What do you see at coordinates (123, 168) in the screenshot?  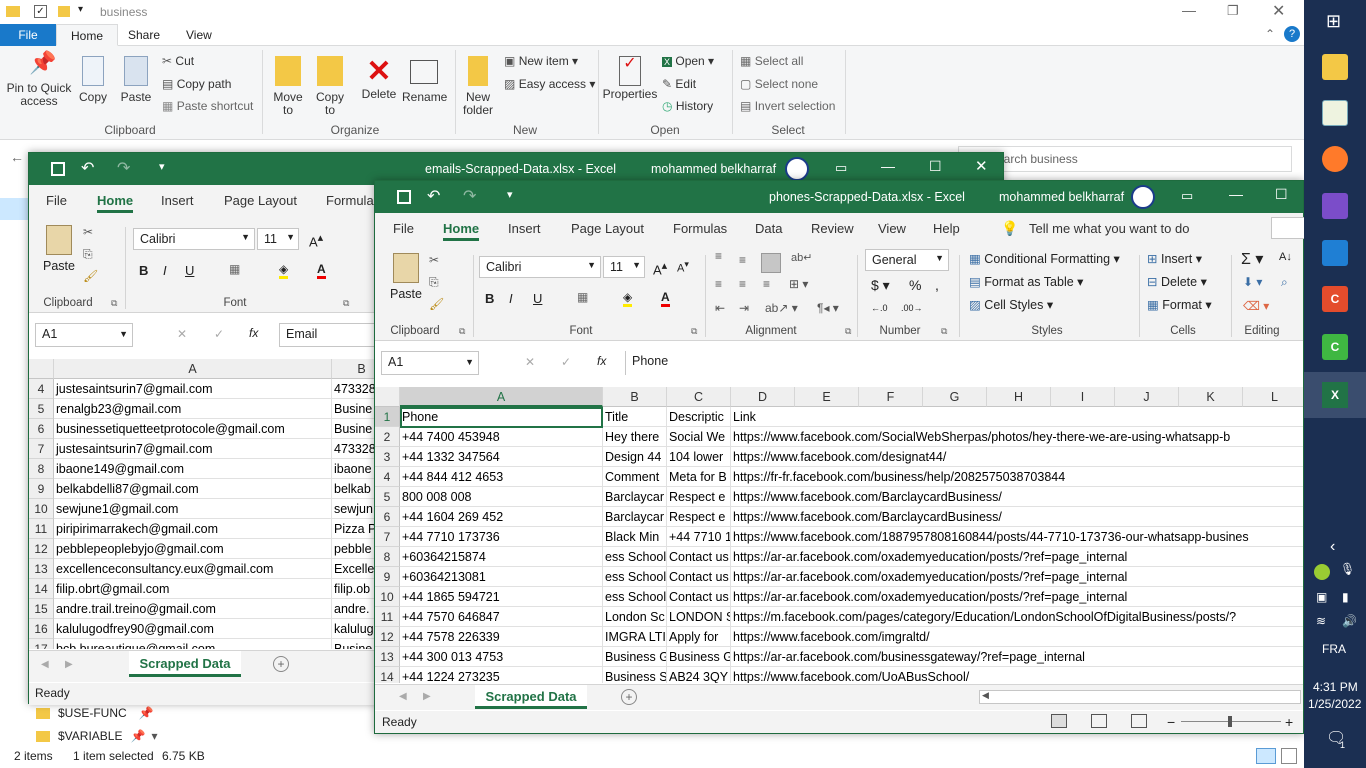 I see `redo-icon: ↷` at bounding box center [123, 168].